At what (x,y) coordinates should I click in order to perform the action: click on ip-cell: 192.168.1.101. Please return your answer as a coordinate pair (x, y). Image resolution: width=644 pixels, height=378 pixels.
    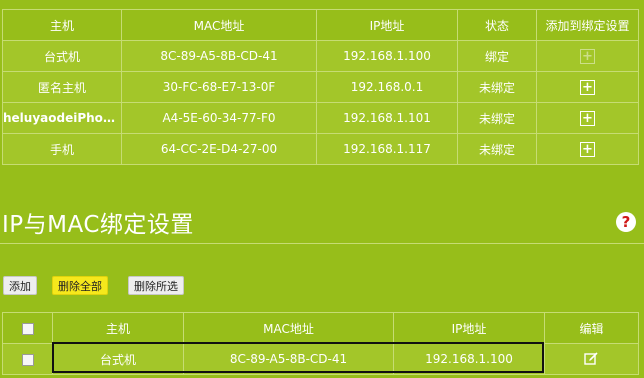
    Looking at the image, I should click on (387, 118).